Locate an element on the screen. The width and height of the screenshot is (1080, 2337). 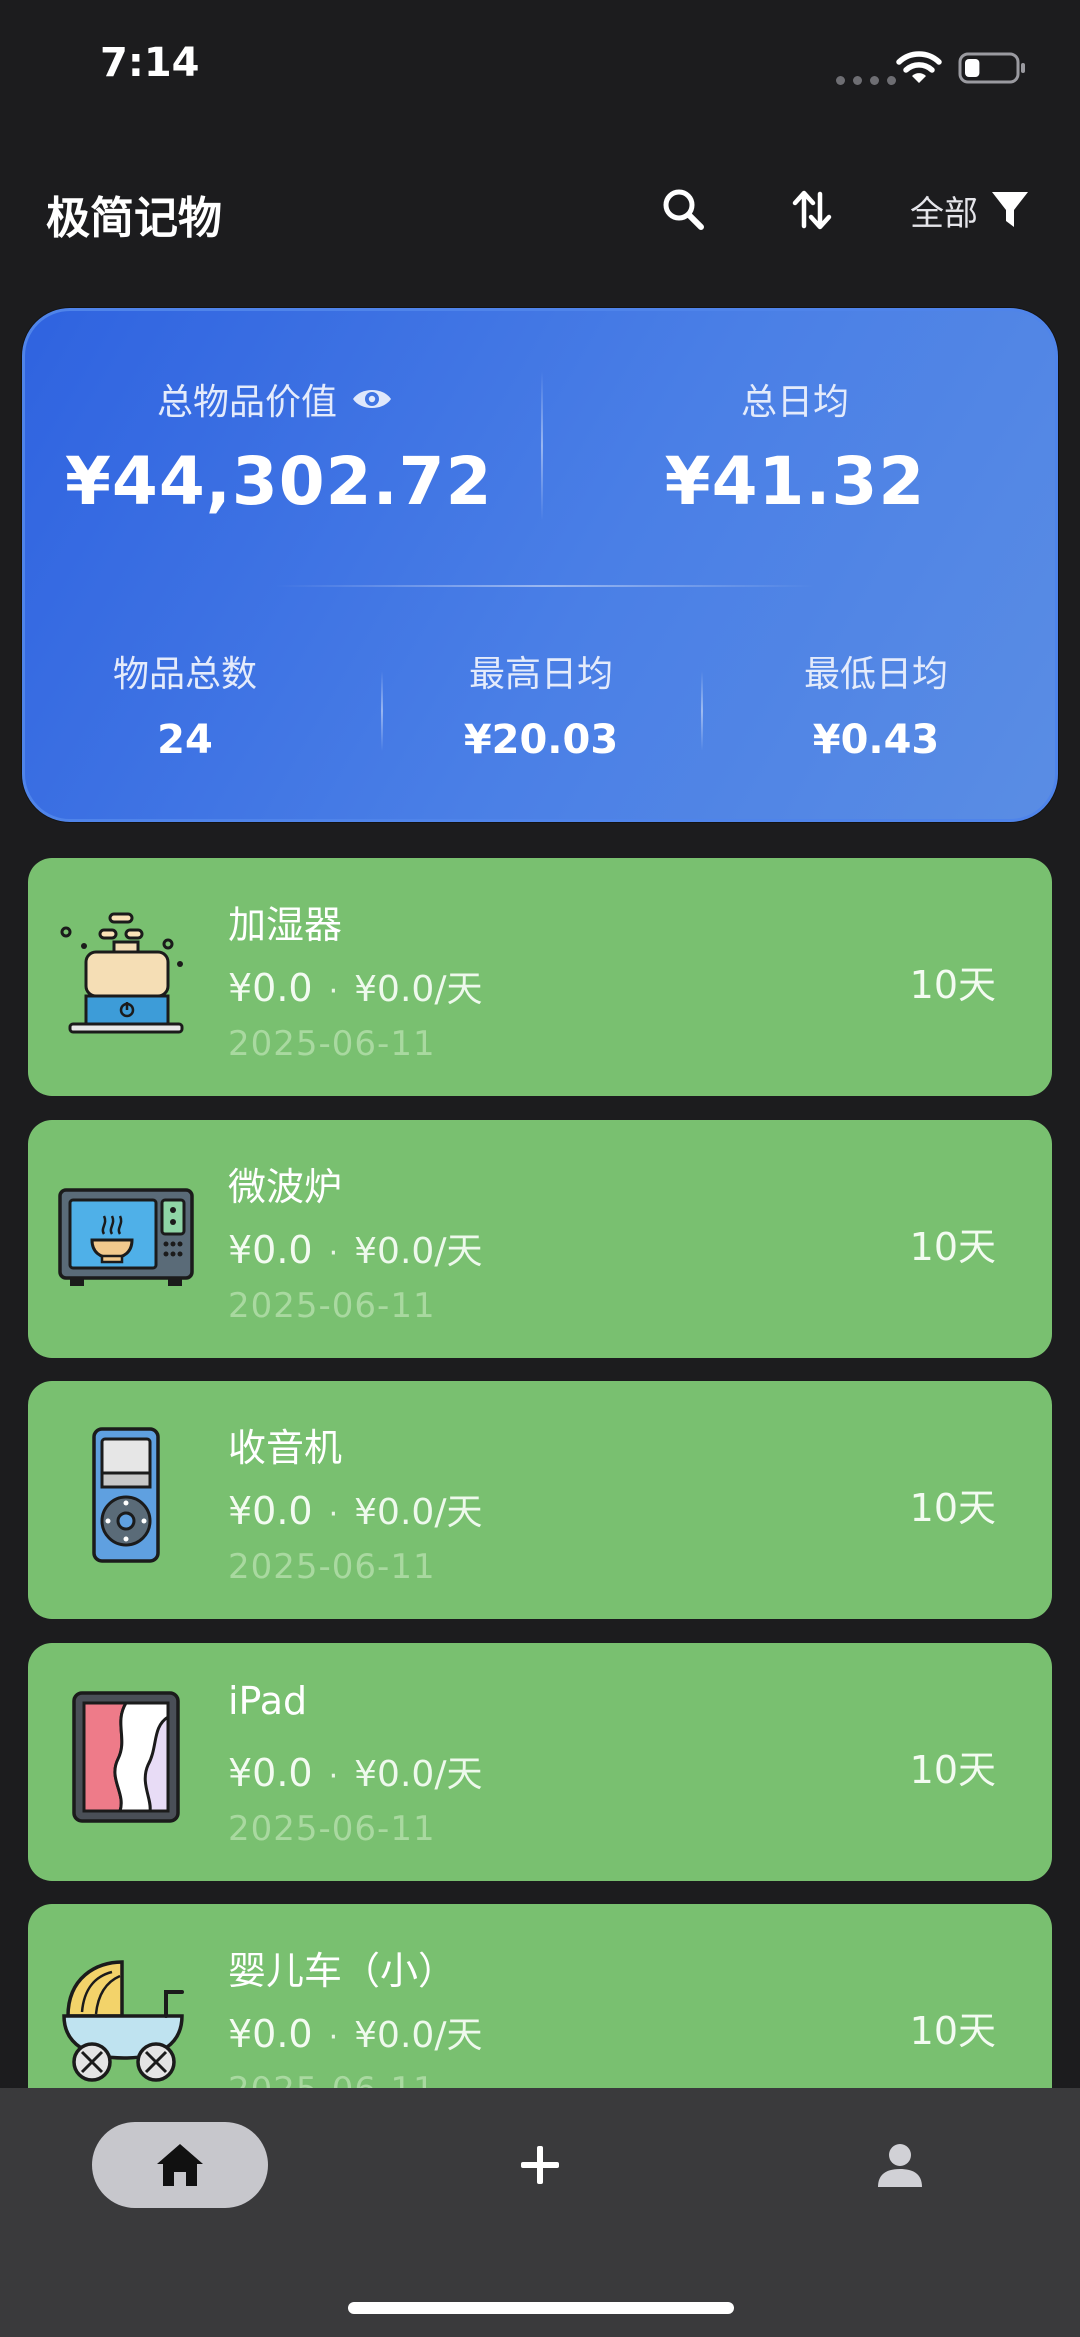
status-bar: 7:14 is located at coordinates (540, 70).